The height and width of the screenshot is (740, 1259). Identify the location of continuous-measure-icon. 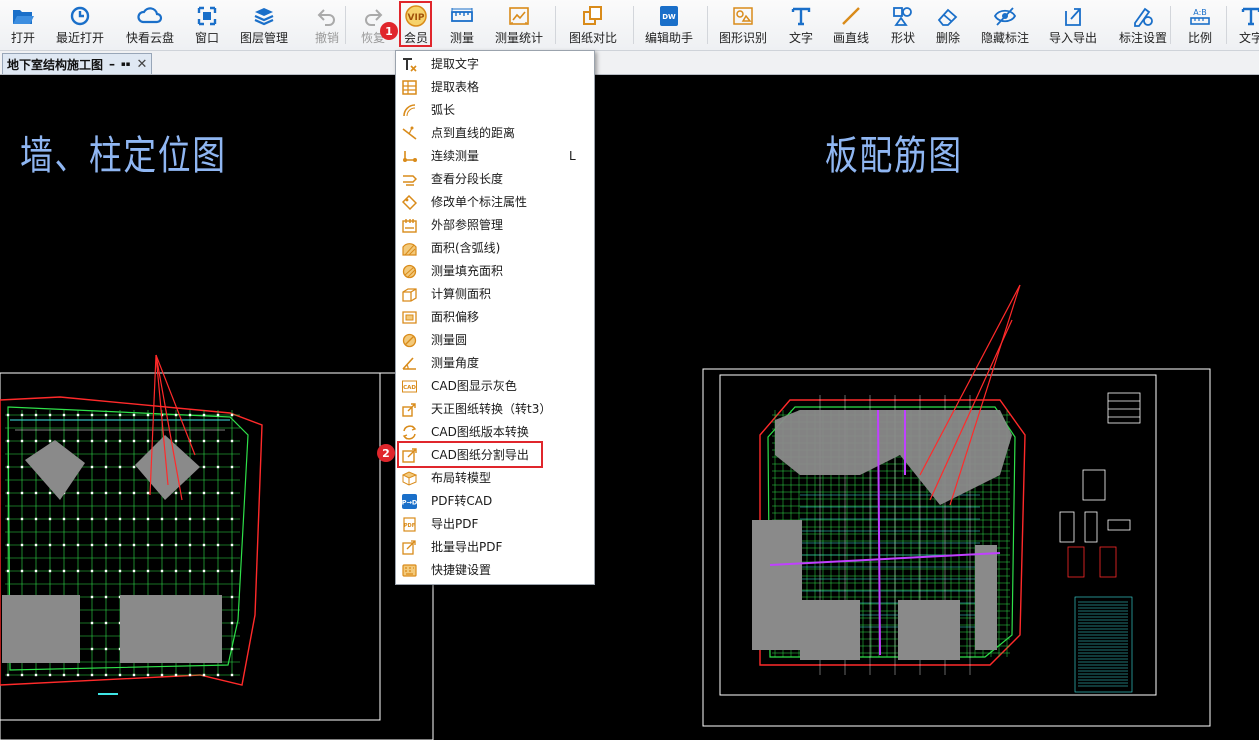
(409, 156).